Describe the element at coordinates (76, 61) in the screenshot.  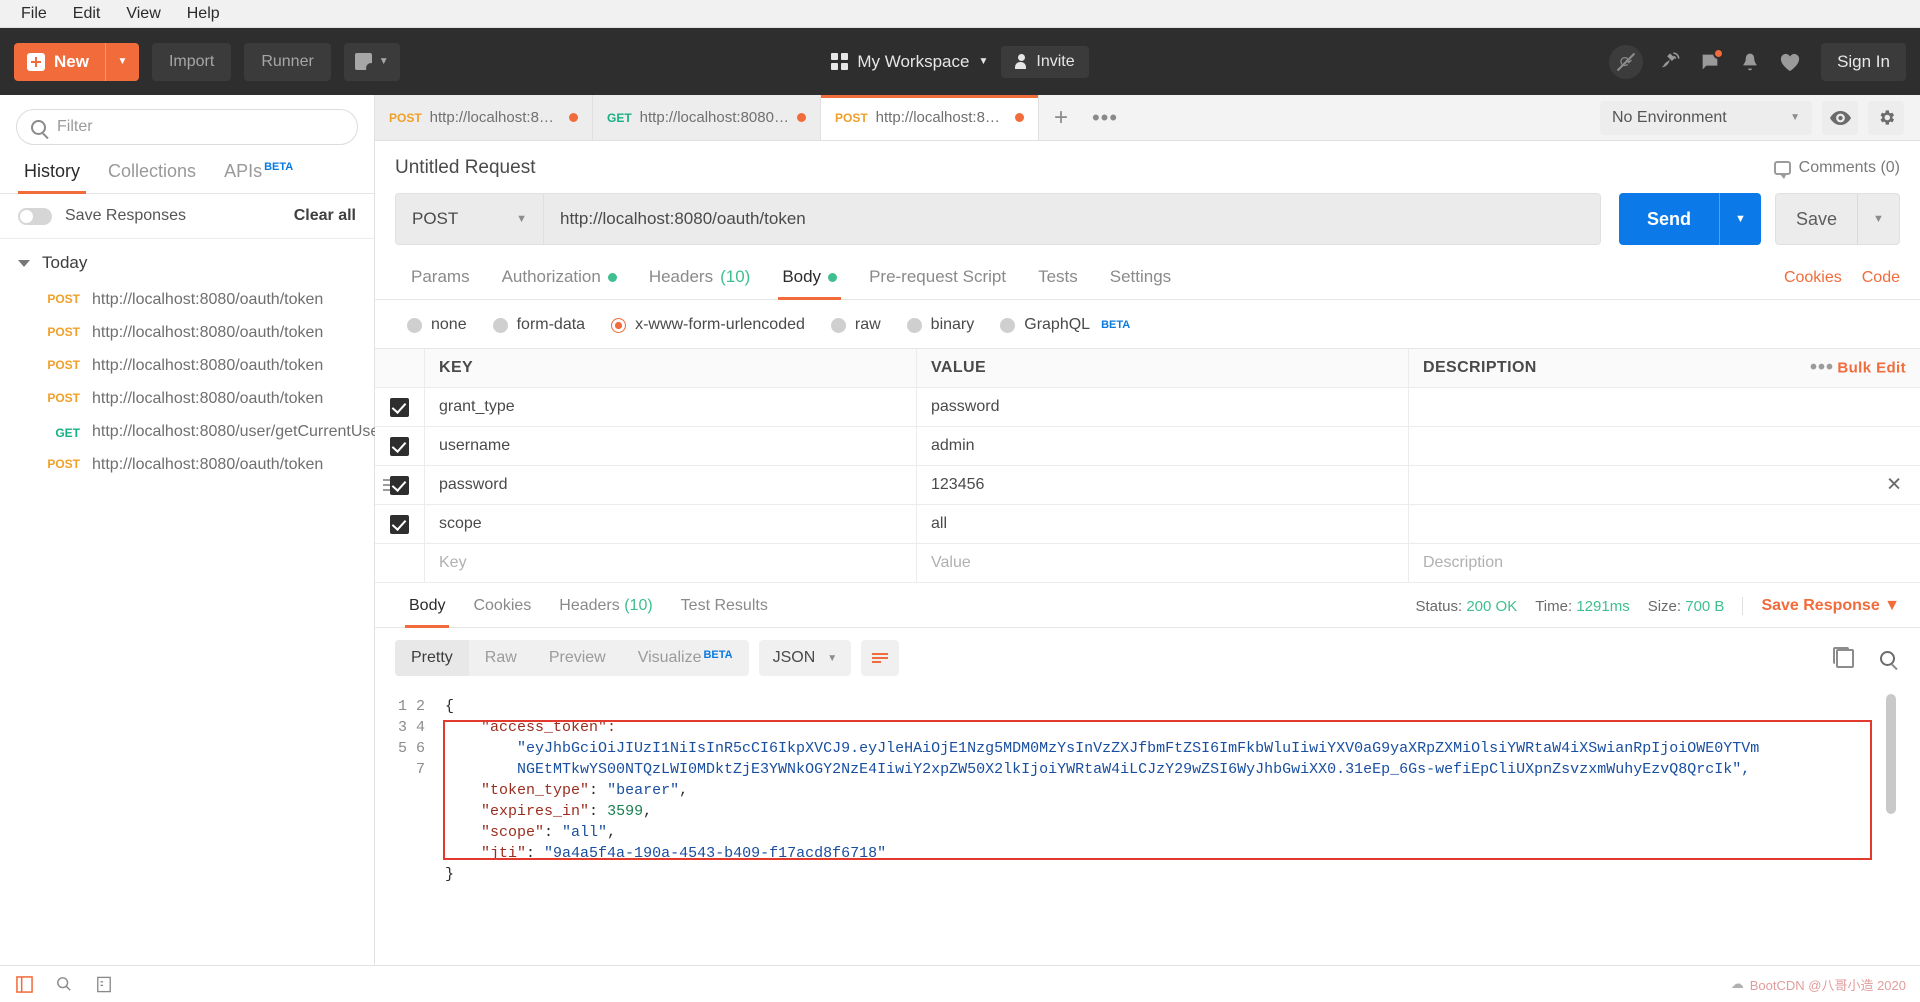
I see `new-button: New ▼` at that location.